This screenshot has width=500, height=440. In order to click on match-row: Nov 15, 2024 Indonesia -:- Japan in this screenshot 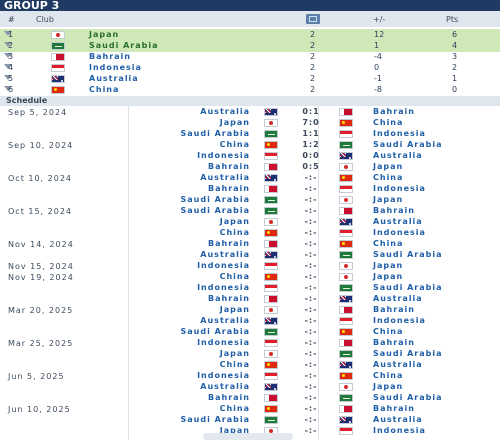, I will do `click(250, 266)`.